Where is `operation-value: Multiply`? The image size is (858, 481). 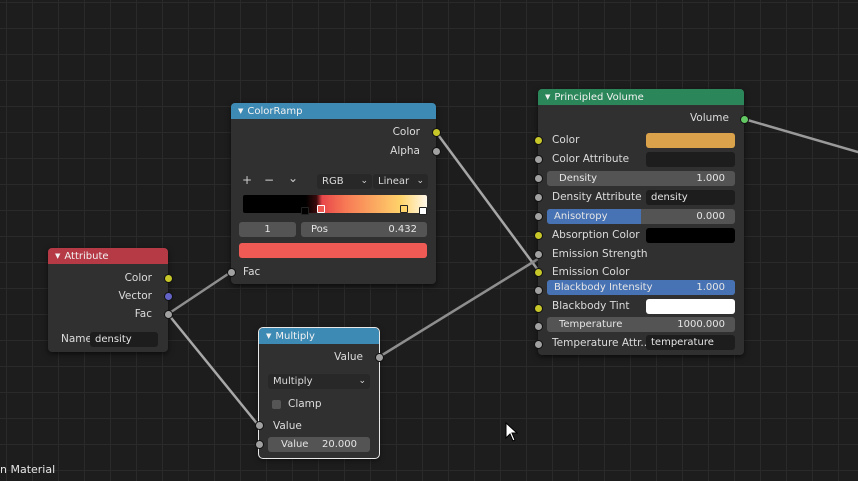 operation-value: Multiply is located at coordinates (293, 381).